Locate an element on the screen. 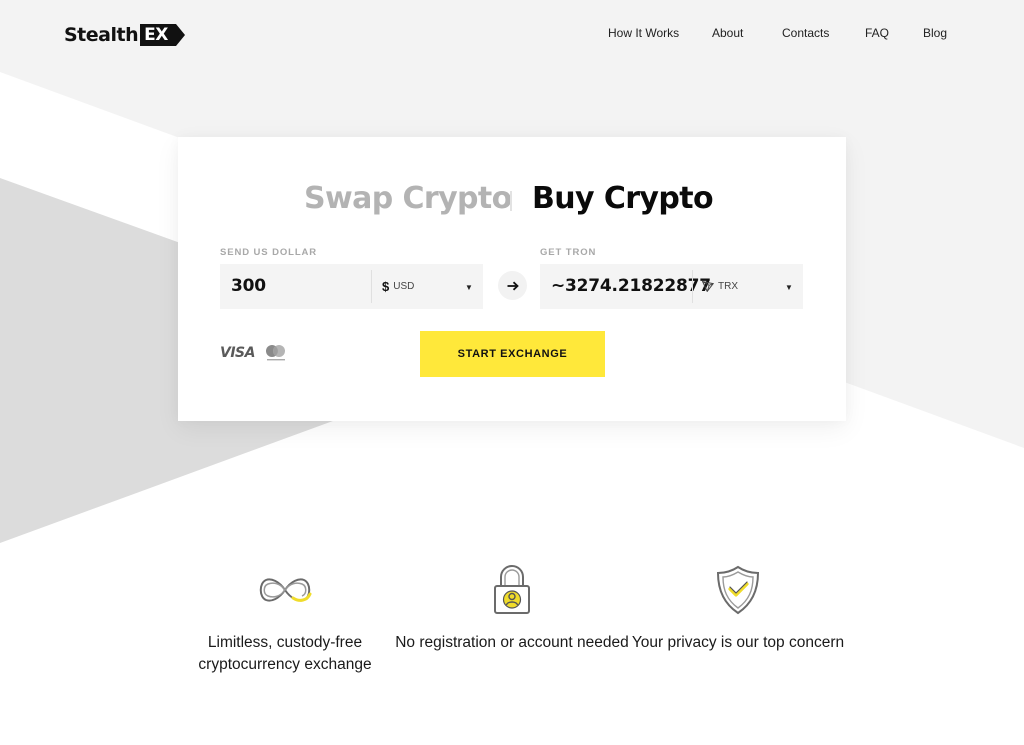  lock-user-icon is located at coordinates (512, 589).